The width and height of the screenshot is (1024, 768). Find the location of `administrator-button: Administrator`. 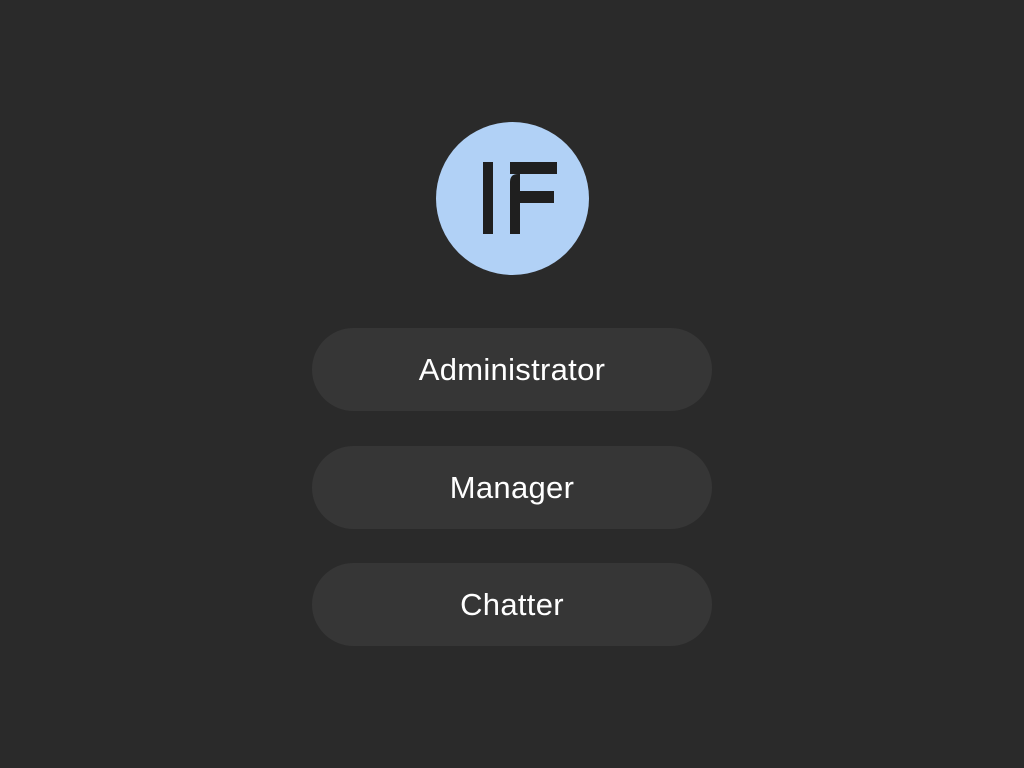

administrator-button: Administrator is located at coordinates (512, 369).